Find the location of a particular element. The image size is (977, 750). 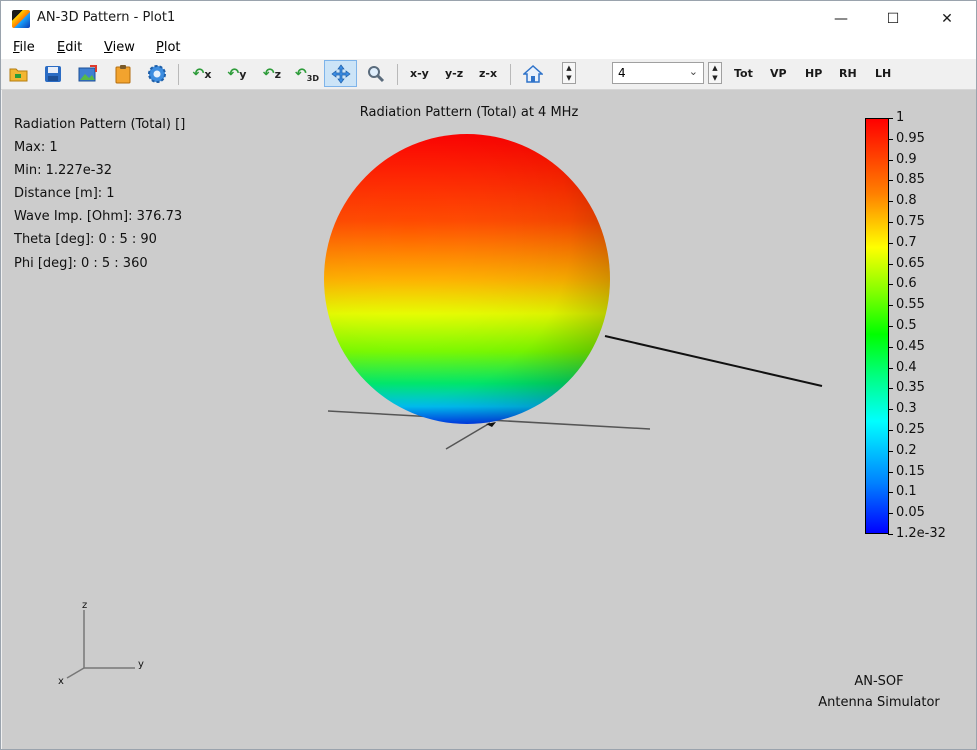

menu-edit: Edit is located at coordinates (69, 47).